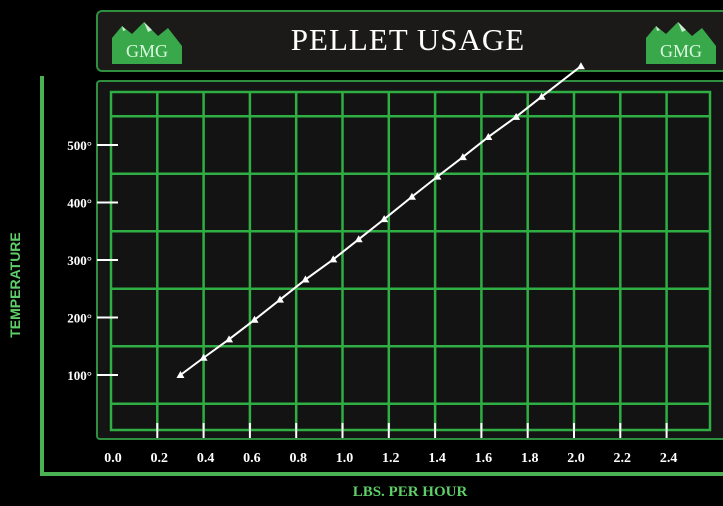 This screenshot has height=506, width=723. I want to click on y-tick-label: 300°, so click(79, 260).